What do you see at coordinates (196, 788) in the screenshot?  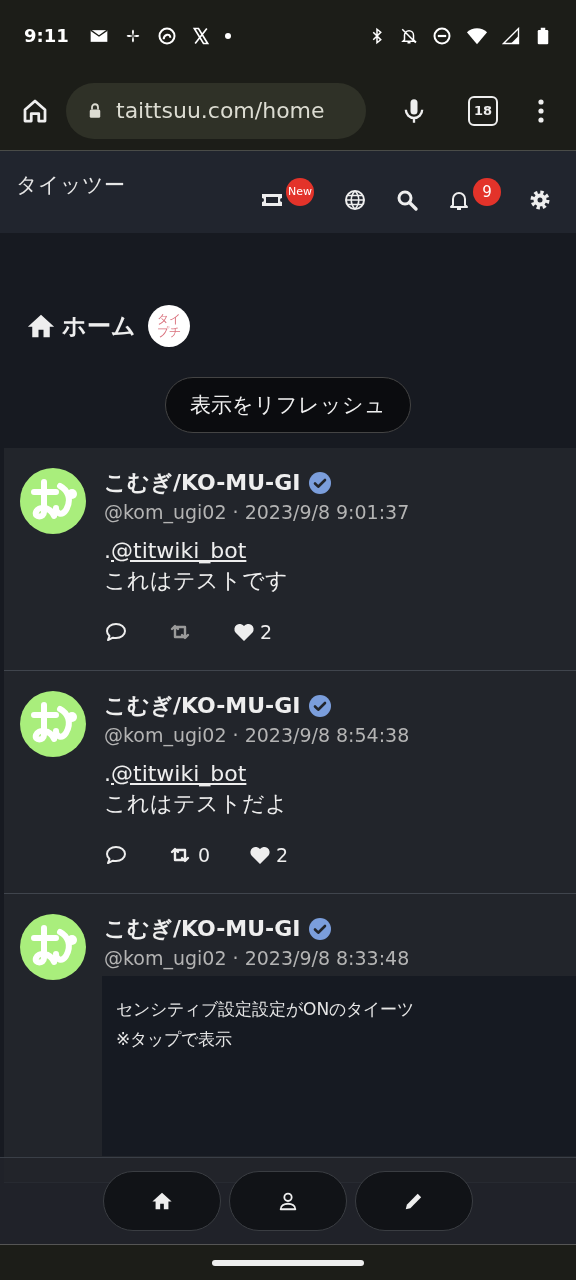 I see `post-text: .@titwiki_bot これはテストだよ` at bounding box center [196, 788].